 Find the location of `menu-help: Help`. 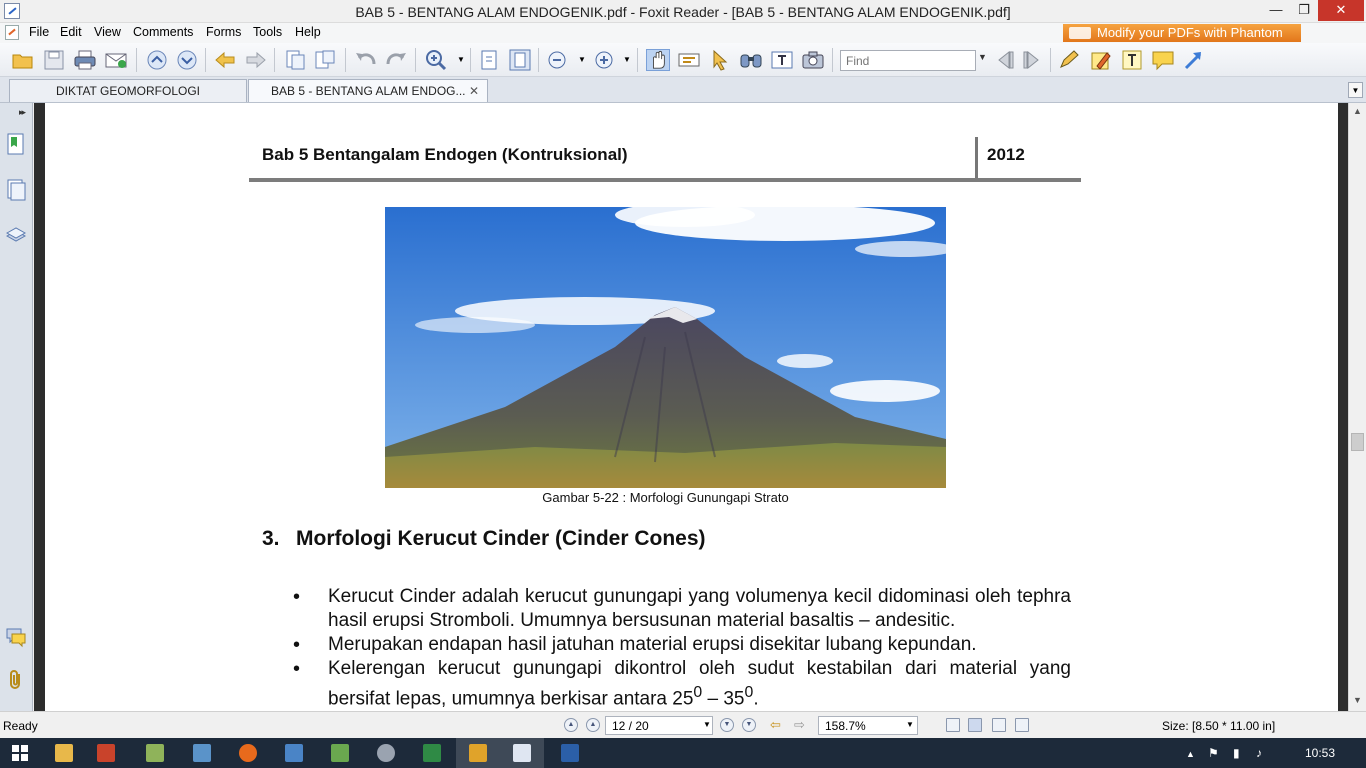

menu-help: Help is located at coordinates (308, 32).